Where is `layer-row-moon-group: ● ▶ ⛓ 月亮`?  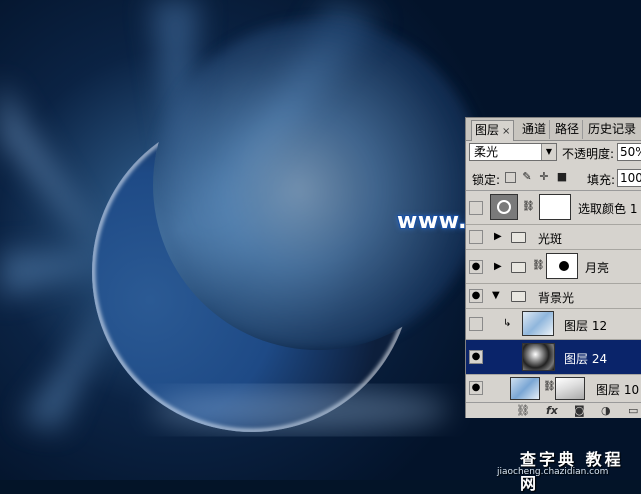
layer-row-moon-group: ● ▶ ⛓ 月亮 is located at coordinates (553, 267).